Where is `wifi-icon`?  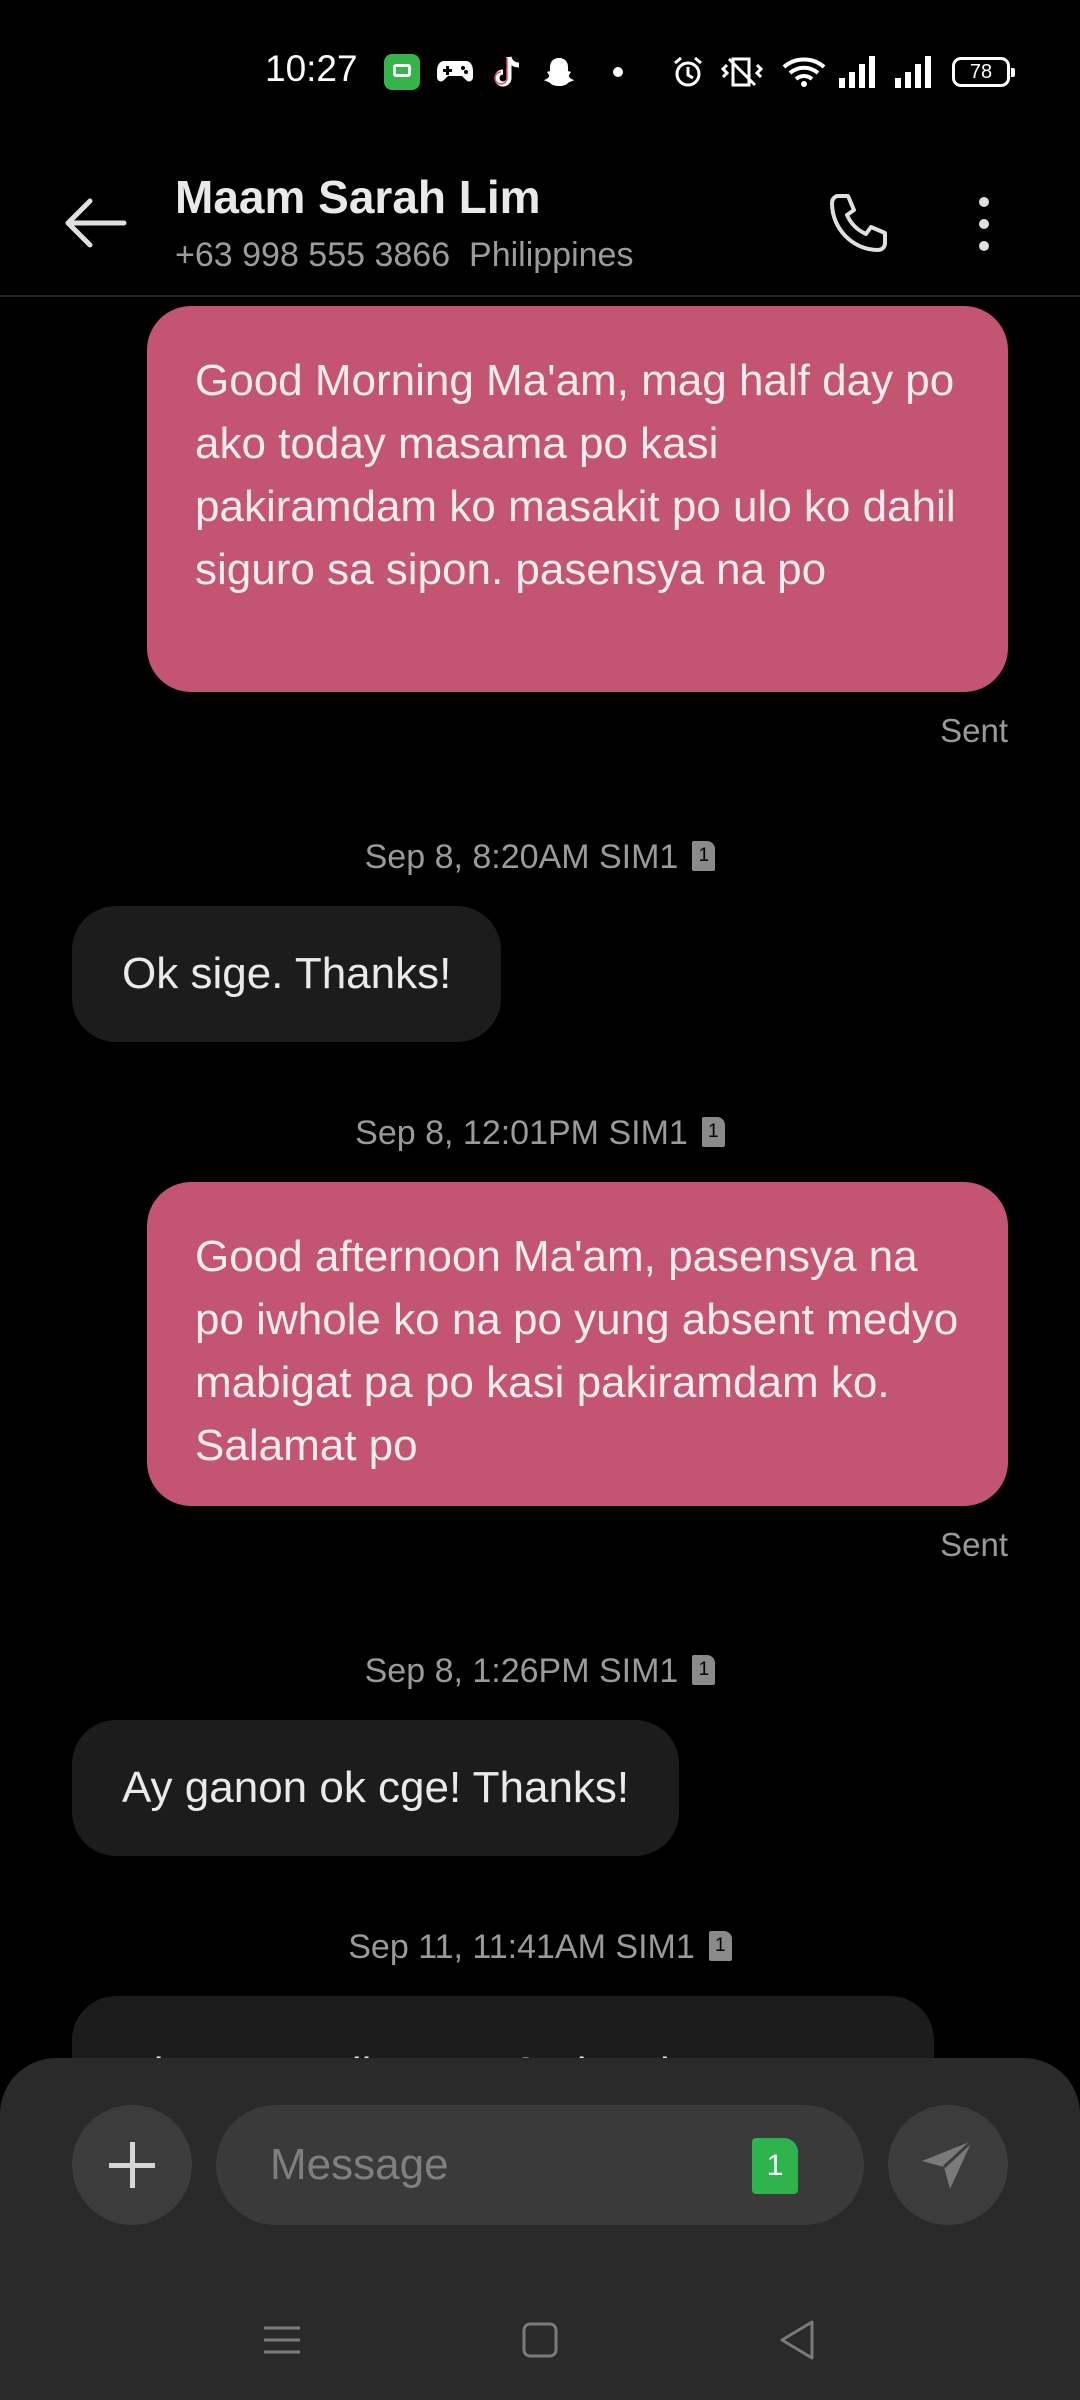
wifi-icon is located at coordinates (804, 72).